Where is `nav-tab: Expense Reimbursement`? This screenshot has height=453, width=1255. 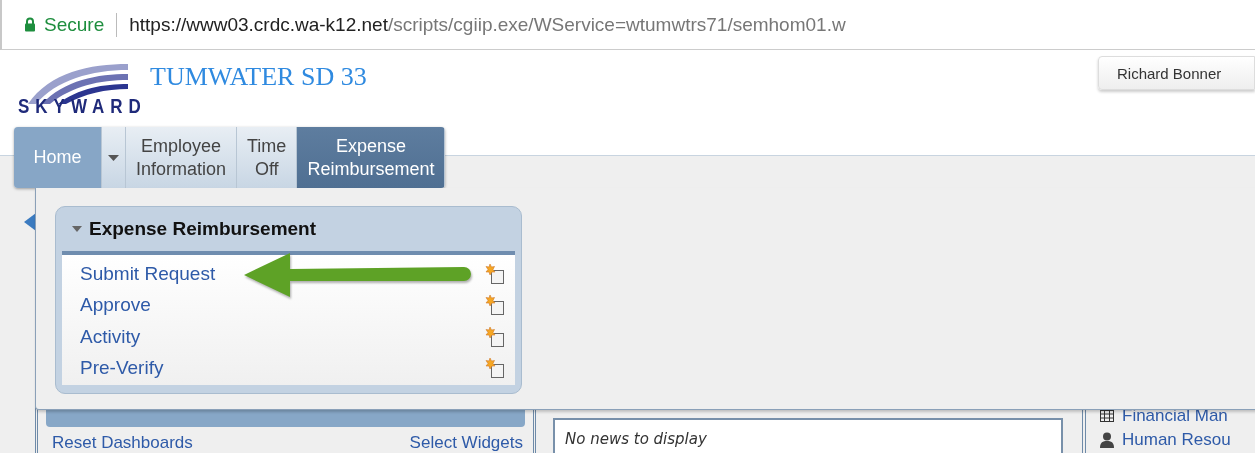
nav-tab: Expense Reimbursement is located at coordinates (371, 157).